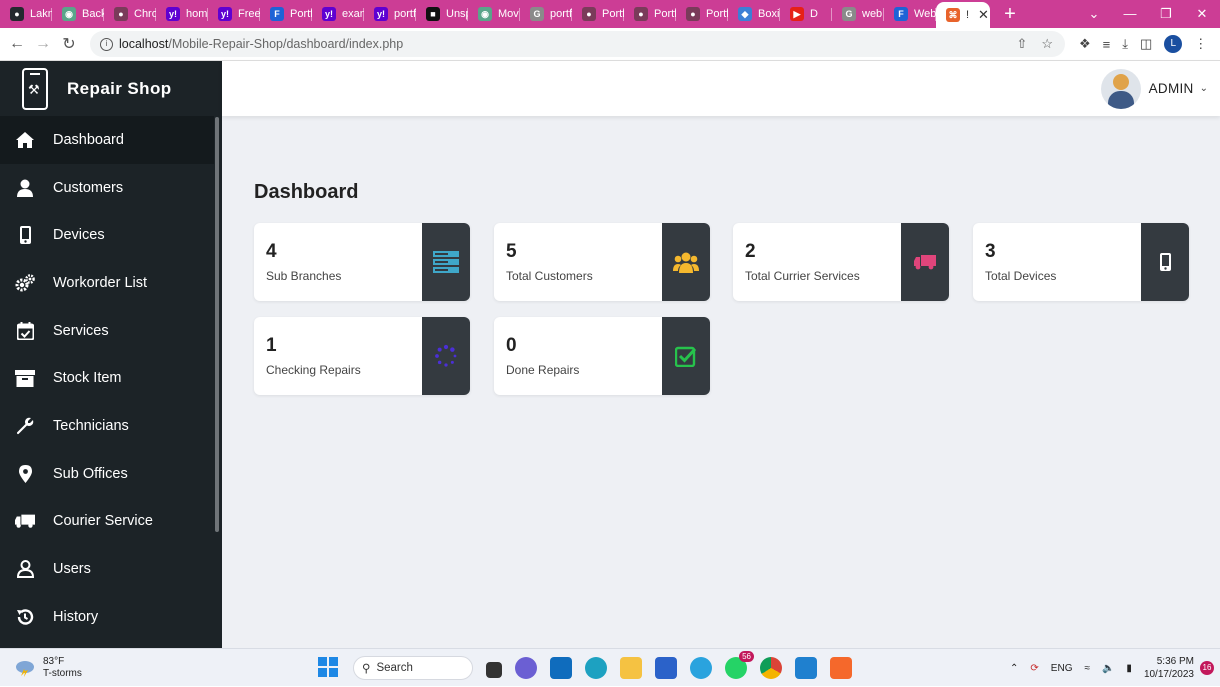 Image resolution: width=1220 pixels, height=687 pixels. What do you see at coordinates (1107, 44) in the screenshot?
I see `media-icon: ≡` at bounding box center [1107, 44].